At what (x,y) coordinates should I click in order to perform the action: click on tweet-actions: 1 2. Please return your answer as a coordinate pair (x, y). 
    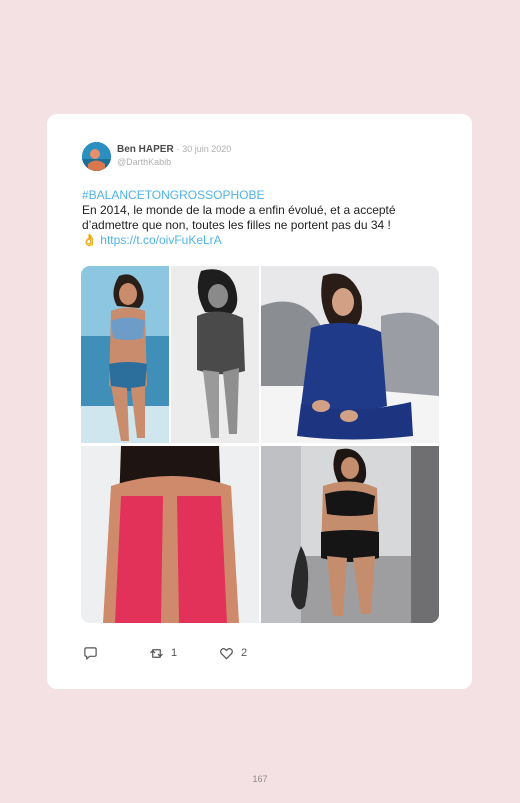
    Looking at the image, I should click on (233, 653).